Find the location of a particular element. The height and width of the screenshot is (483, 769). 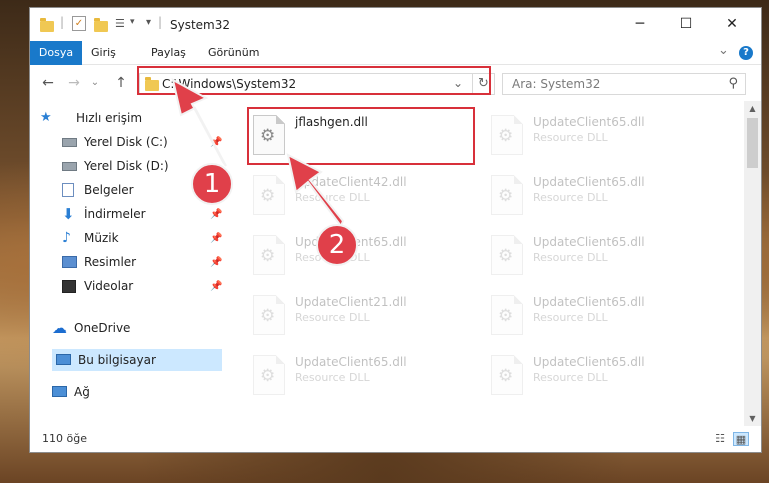

properties-icon: ✓ is located at coordinates (79, 23).